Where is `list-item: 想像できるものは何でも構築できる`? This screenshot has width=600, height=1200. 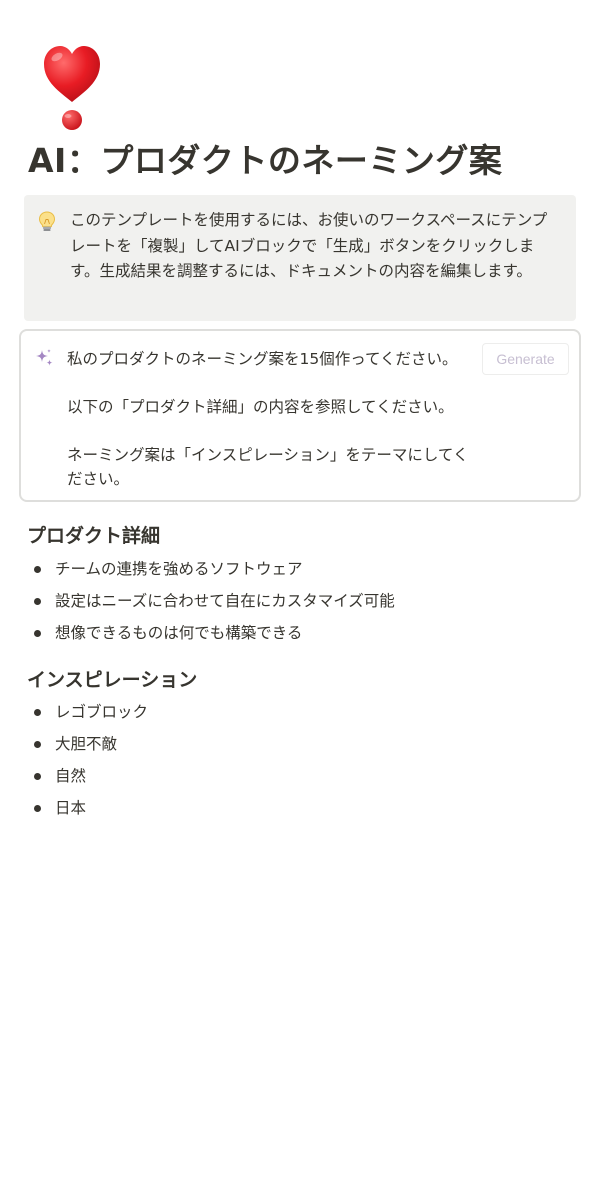
list-item: 想像できるものは何でも構築できる is located at coordinates (211, 633).